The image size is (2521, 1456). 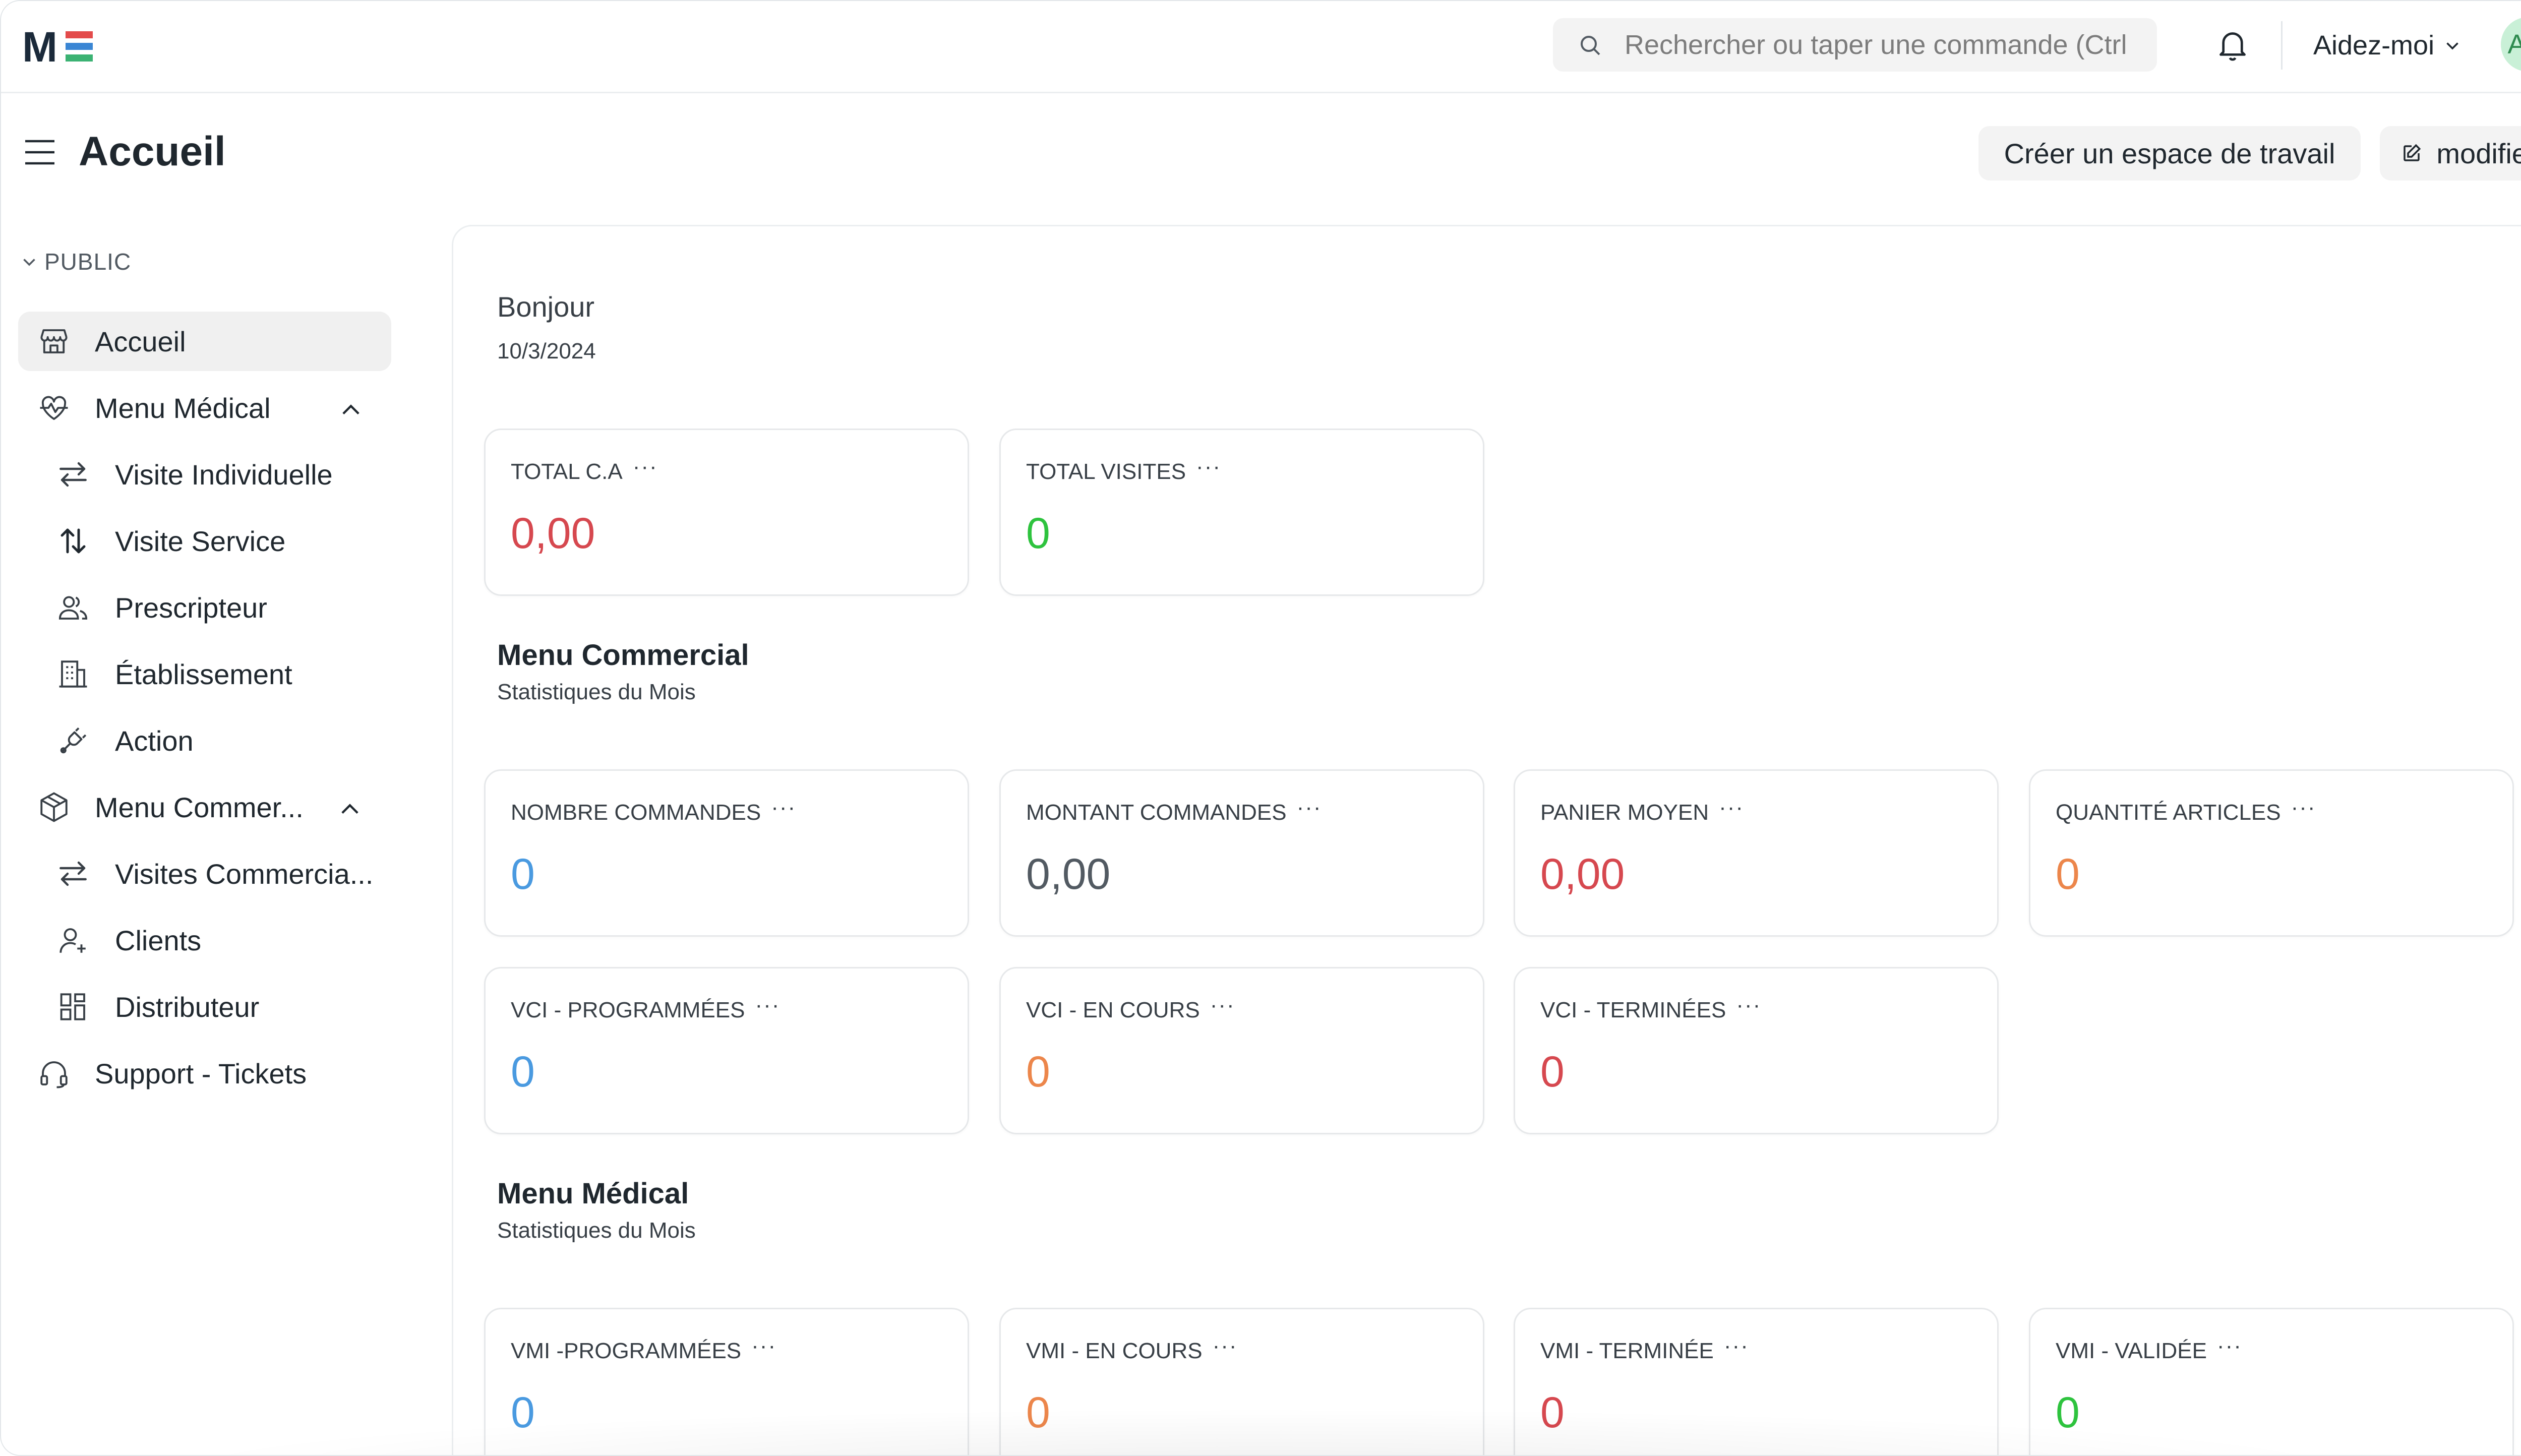 What do you see at coordinates (1884, 45) in the screenshot?
I see `search-input` at bounding box center [1884, 45].